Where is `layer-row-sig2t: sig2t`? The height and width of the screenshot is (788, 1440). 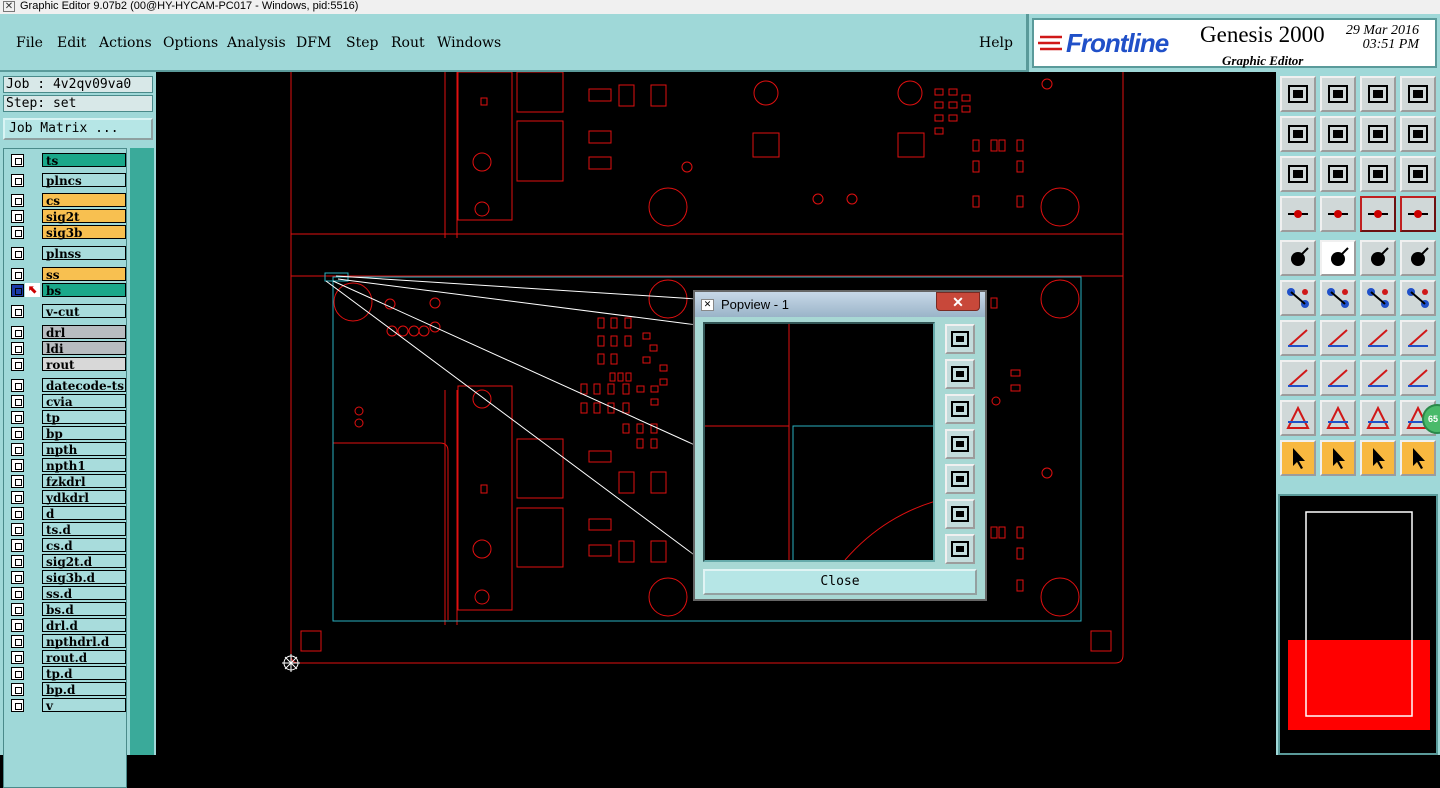
layer-row-sig2t: sig2t is located at coordinates (67, 216).